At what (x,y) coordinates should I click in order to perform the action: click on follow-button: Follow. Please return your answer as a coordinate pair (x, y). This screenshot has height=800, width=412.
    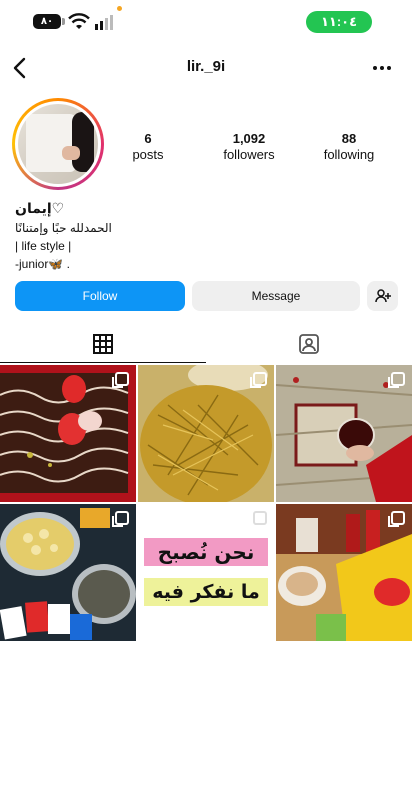
    Looking at the image, I should click on (100, 296).